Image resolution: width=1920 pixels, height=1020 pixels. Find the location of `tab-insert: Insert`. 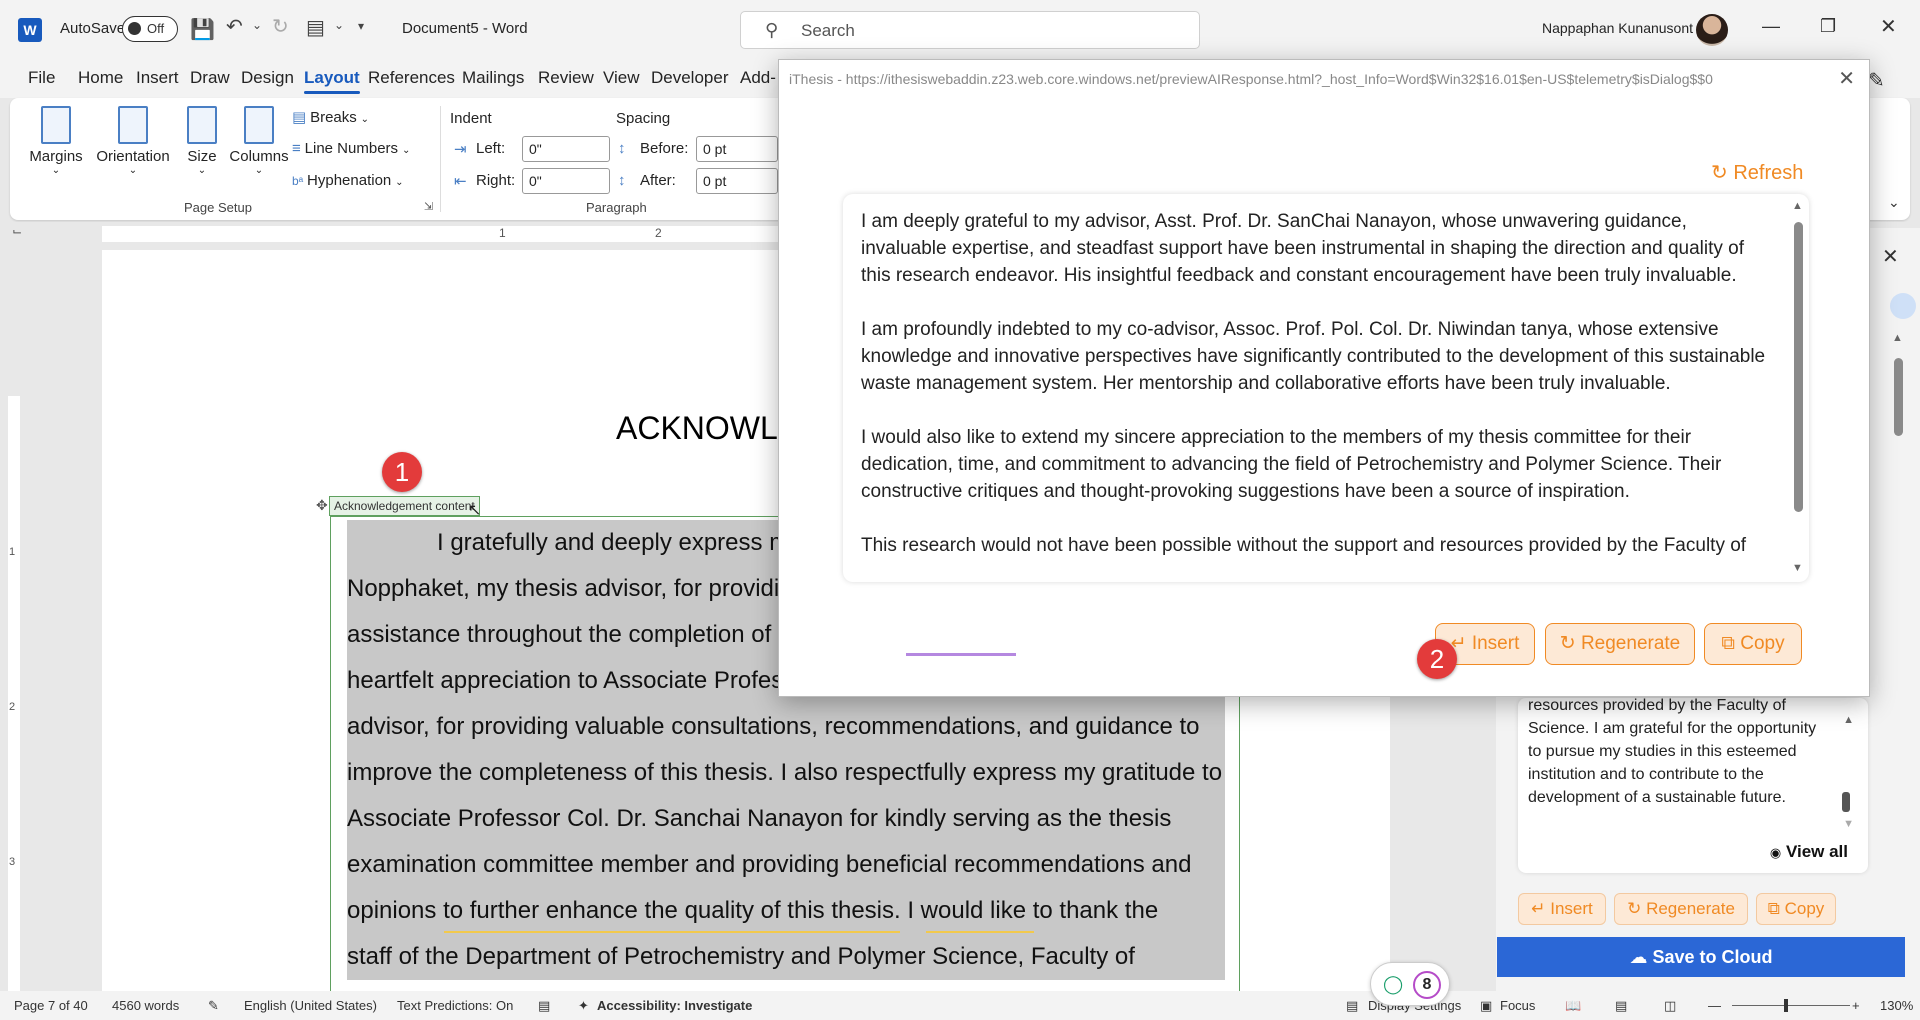

tab-insert: Insert is located at coordinates (157, 78).